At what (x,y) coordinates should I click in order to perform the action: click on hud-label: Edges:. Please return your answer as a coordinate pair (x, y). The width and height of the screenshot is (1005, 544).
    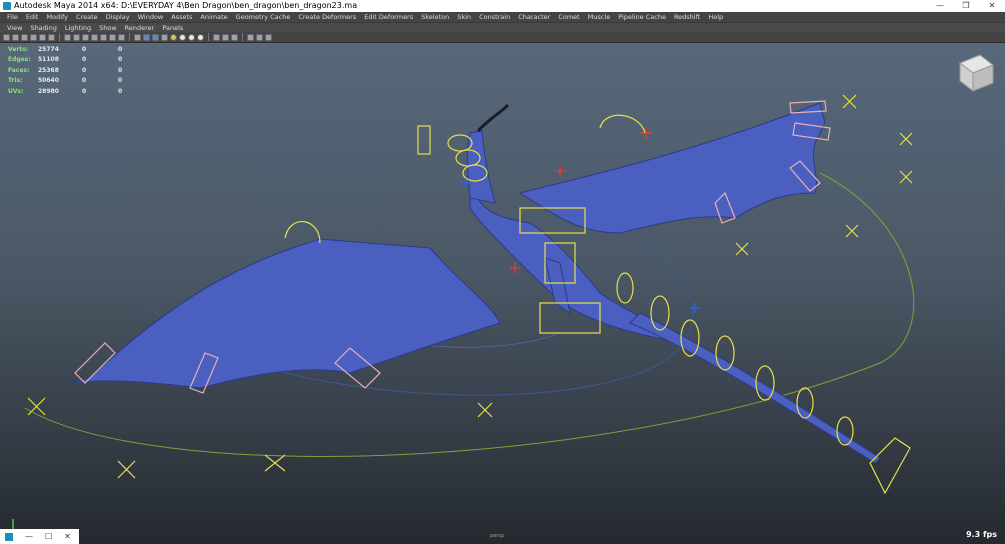
    Looking at the image, I should click on (19, 60).